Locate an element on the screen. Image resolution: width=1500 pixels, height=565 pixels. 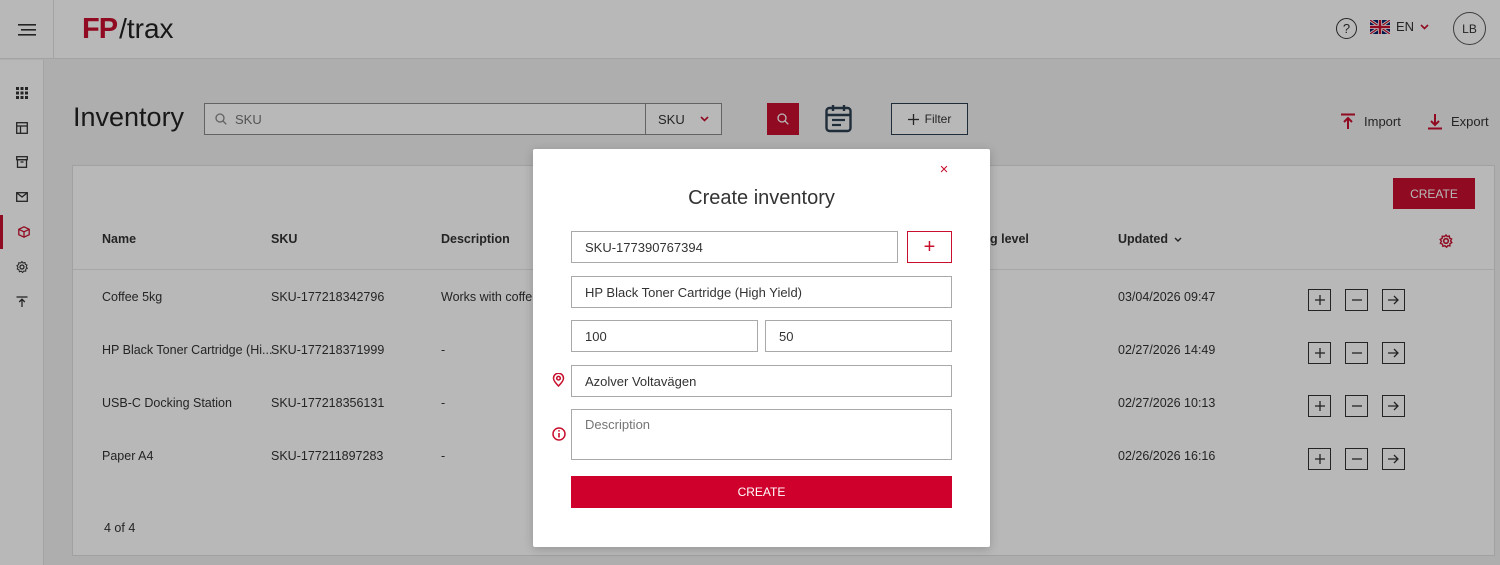
info-icon is located at coordinates (559, 436).